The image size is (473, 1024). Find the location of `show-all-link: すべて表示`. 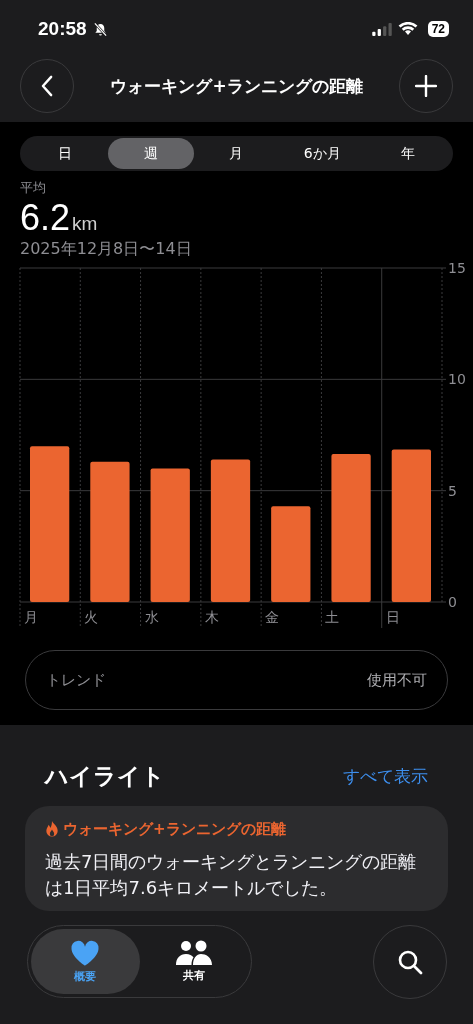

show-all-link: すべて表示 is located at coordinates (385, 776).